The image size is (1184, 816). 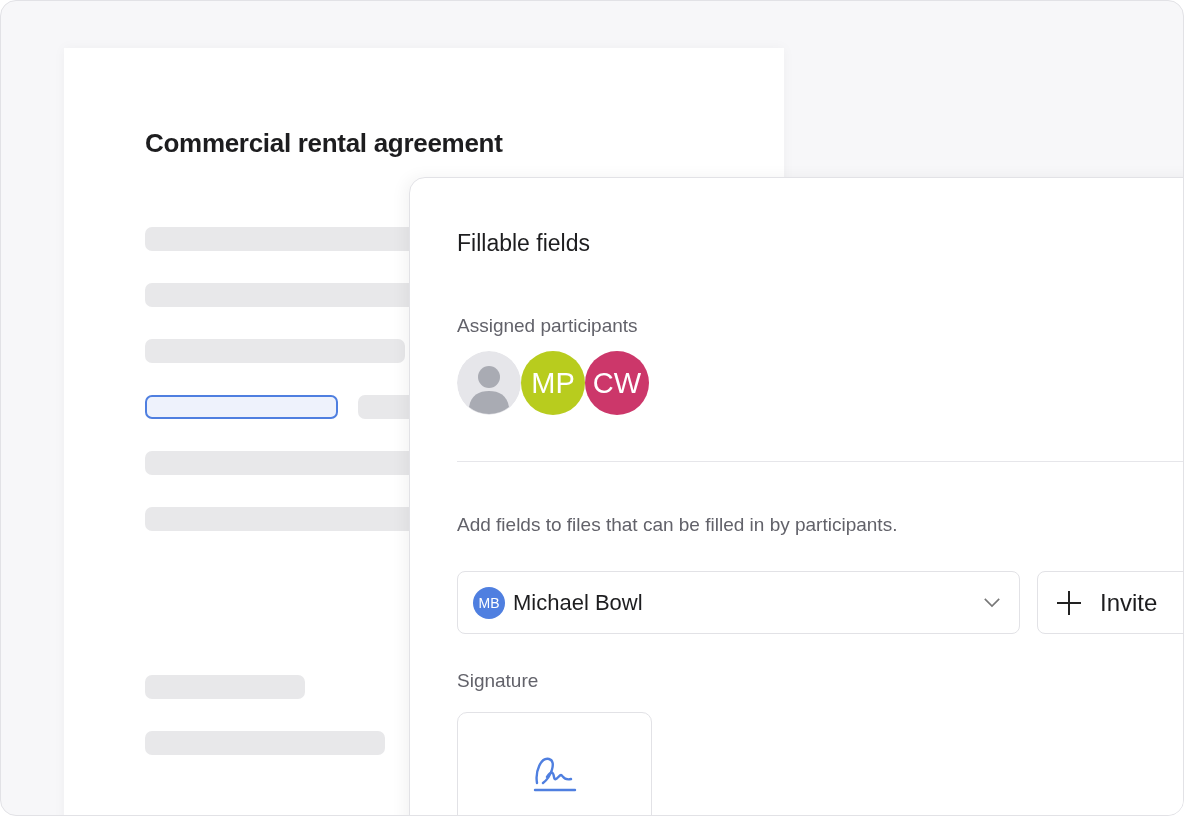 What do you see at coordinates (241, 407) in the screenshot?
I see `field-placeholder` at bounding box center [241, 407].